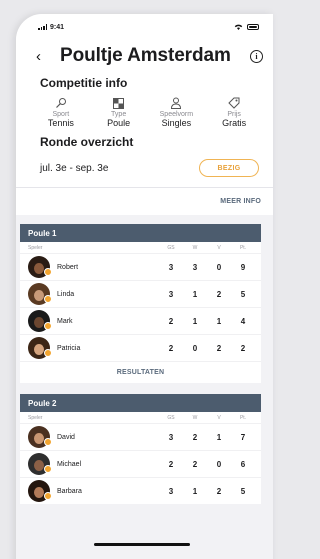 This screenshot has height=559, width=320. I want to click on player-name: Michael, so click(69, 464).